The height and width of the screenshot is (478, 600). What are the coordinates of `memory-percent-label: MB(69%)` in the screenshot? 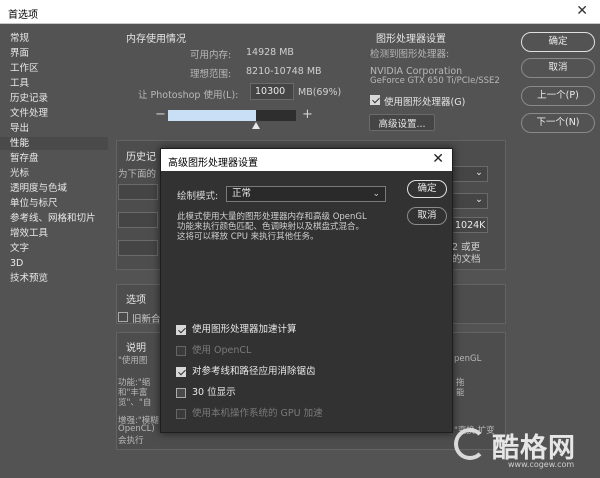 It's located at (320, 92).